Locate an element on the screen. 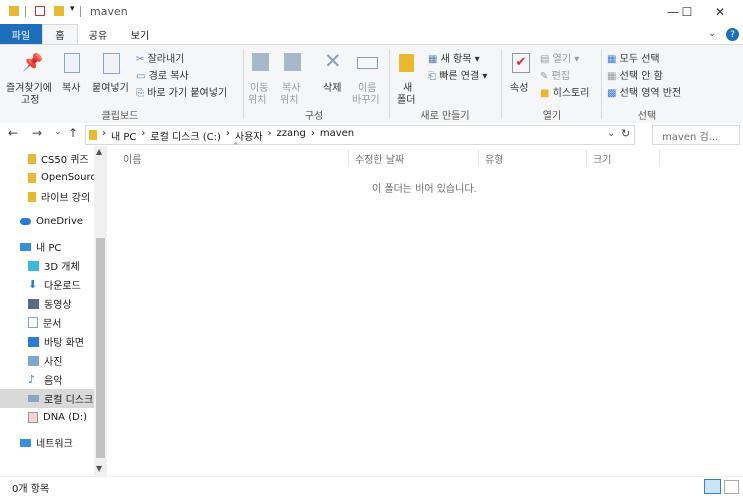 The image size is (743, 496). breadcrumb-local-disk: 로컬 디스크 (C:) is located at coordinates (185, 135).